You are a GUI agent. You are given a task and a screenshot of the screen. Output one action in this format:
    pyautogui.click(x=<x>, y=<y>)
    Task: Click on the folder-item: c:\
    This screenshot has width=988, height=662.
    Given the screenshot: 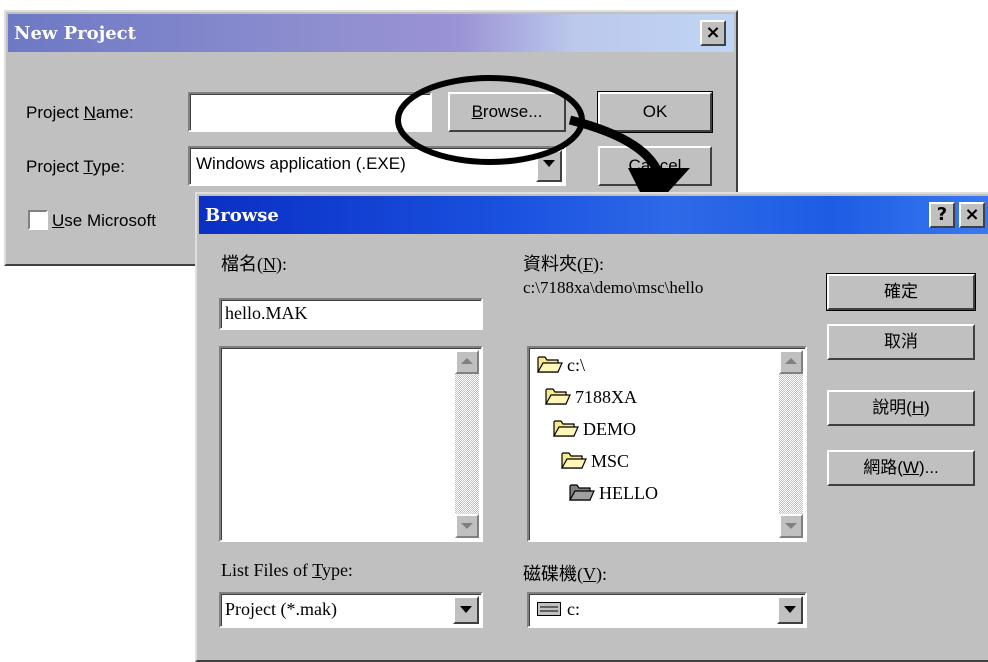 What is the action you would take?
    pyautogui.click(x=560, y=365)
    